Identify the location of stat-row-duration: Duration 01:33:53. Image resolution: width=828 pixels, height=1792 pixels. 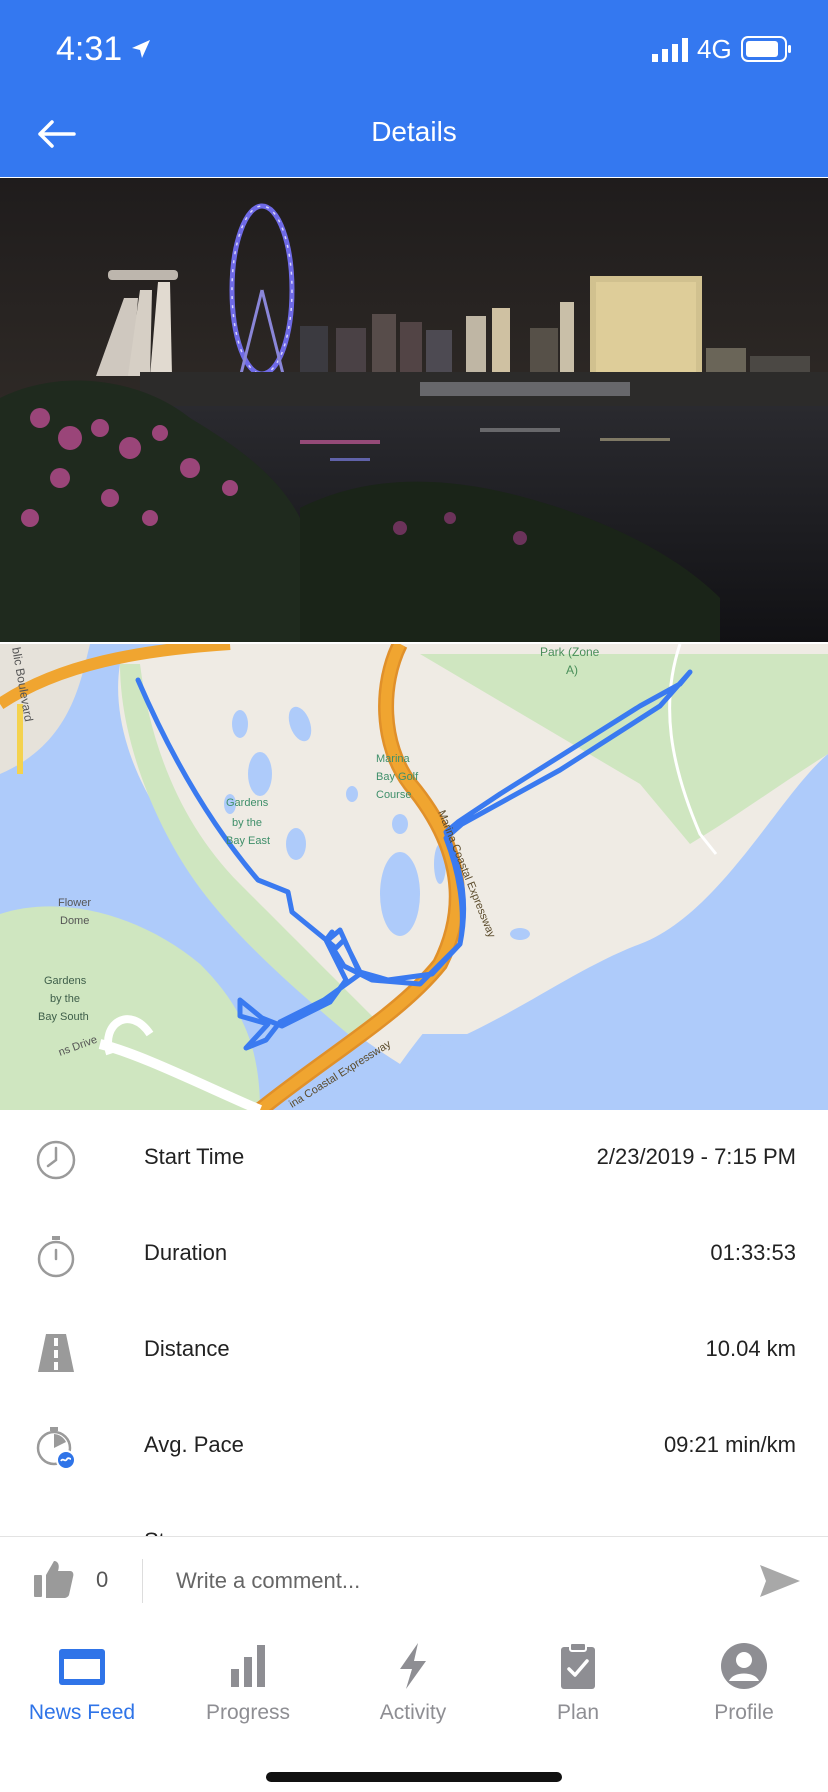
(414, 1254).